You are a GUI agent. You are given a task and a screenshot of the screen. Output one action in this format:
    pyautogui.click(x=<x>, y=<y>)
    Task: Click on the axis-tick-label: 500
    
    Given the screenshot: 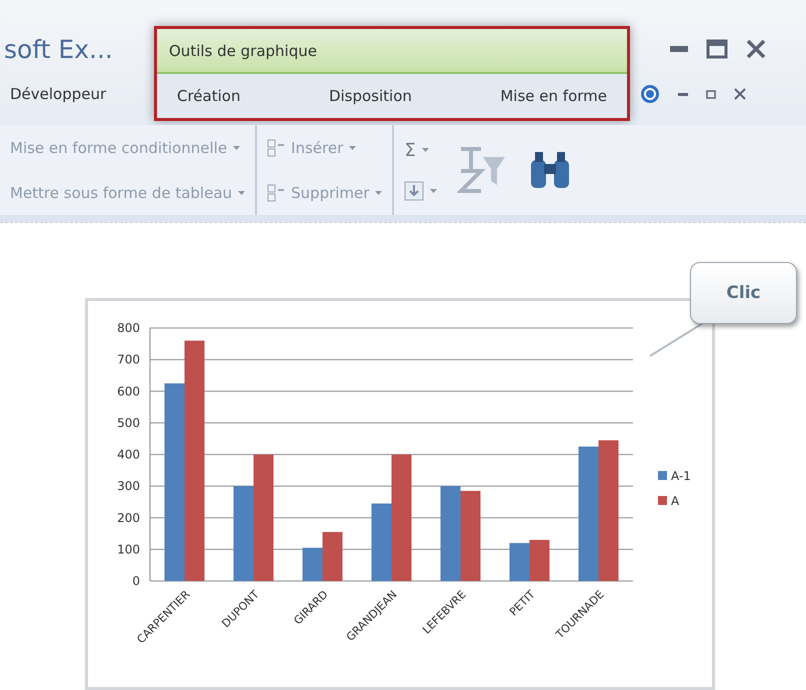 What is the action you would take?
    pyautogui.click(x=128, y=423)
    